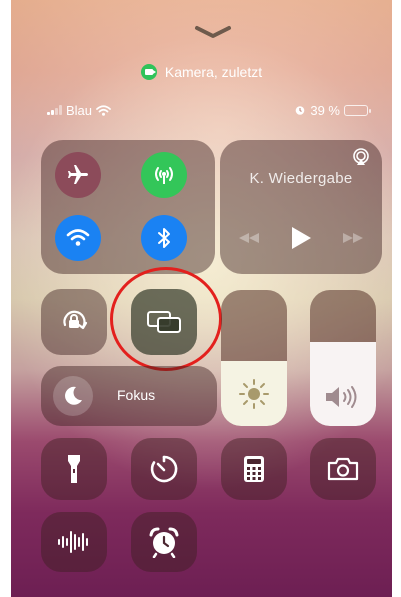 This screenshot has height=597, width=401. I want to click on recent-app-indicator: Kamera, zuletzt, so click(201, 72).